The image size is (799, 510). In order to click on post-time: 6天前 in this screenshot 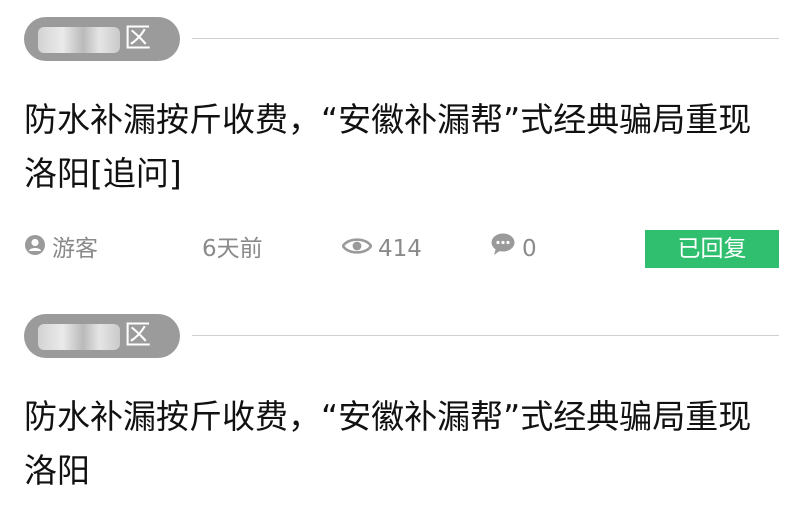, I will do `click(232, 249)`.